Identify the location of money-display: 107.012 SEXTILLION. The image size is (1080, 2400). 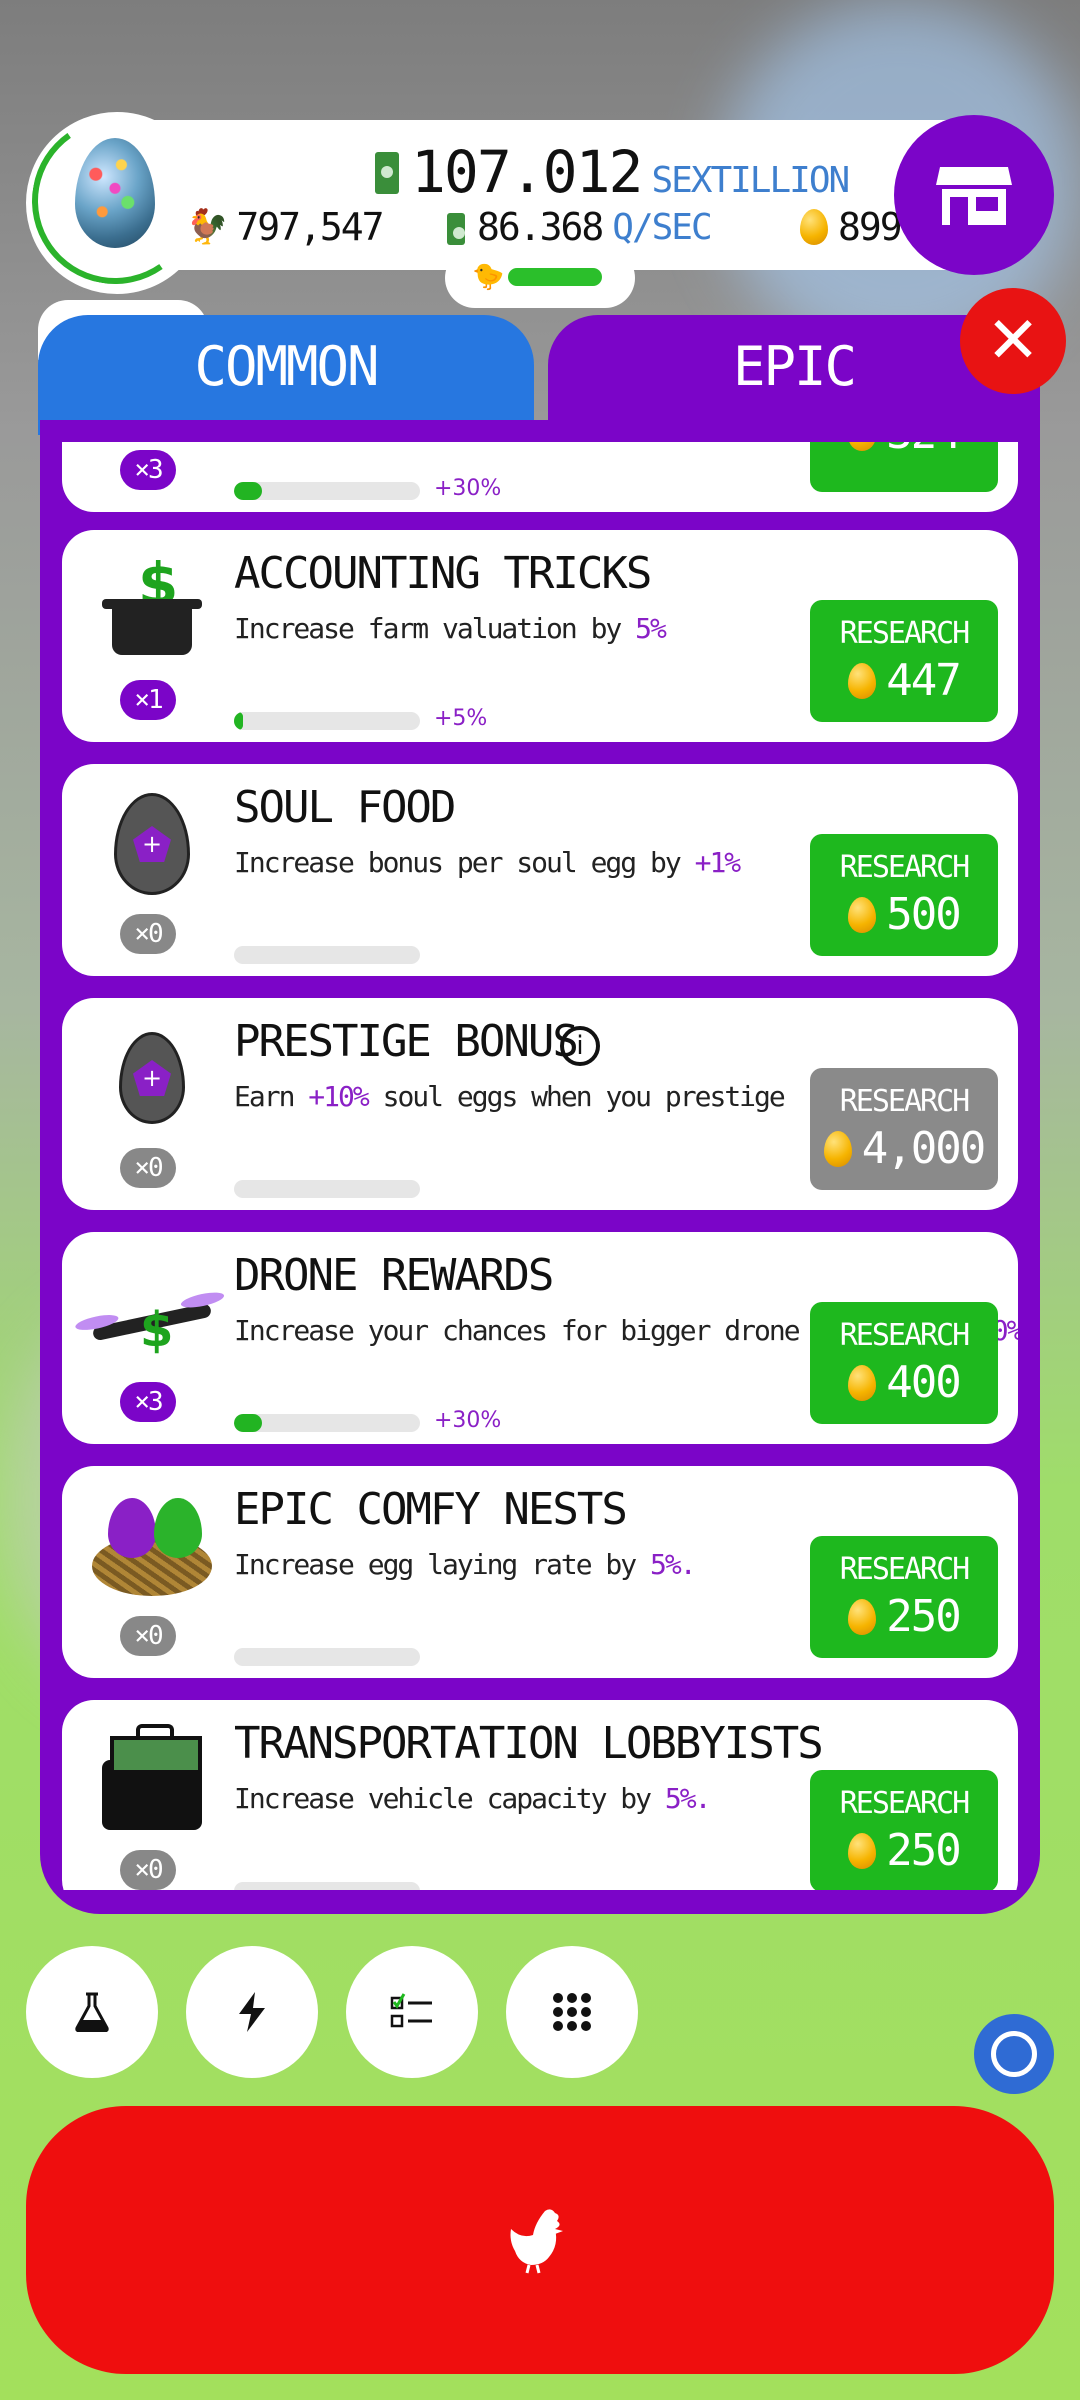
(612, 172).